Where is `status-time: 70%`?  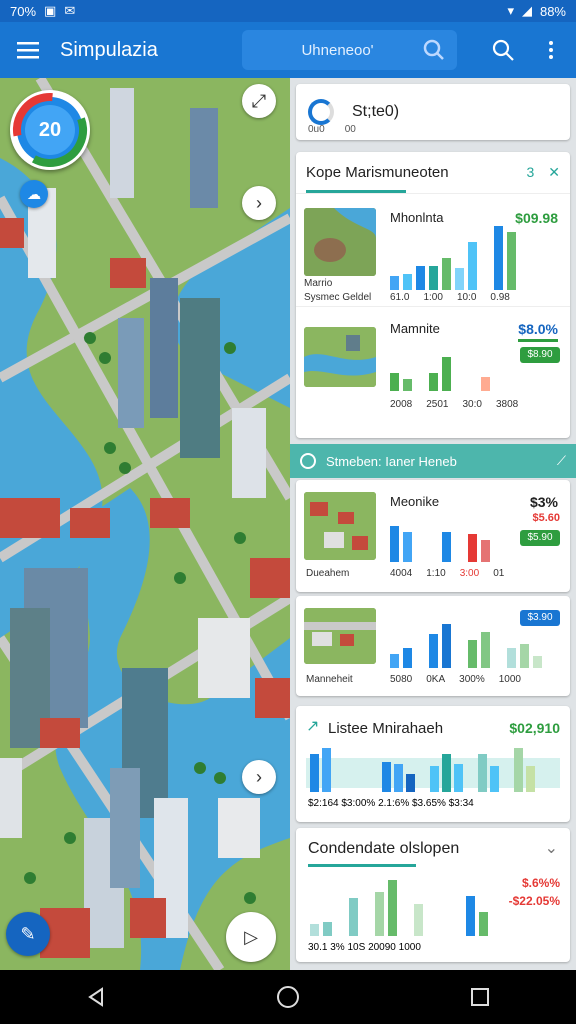 status-time: 70% is located at coordinates (23, 11).